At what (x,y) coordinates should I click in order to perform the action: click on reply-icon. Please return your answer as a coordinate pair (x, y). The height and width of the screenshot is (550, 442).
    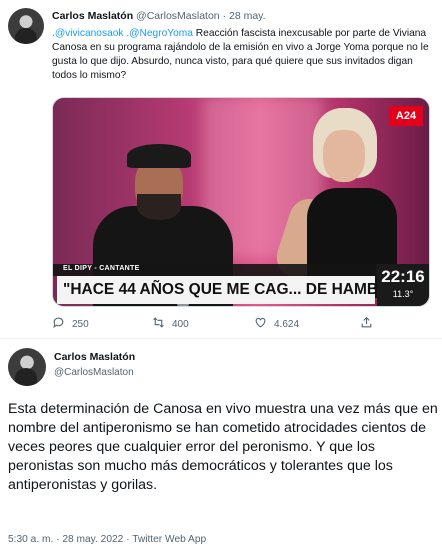
    Looking at the image, I should click on (58, 324).